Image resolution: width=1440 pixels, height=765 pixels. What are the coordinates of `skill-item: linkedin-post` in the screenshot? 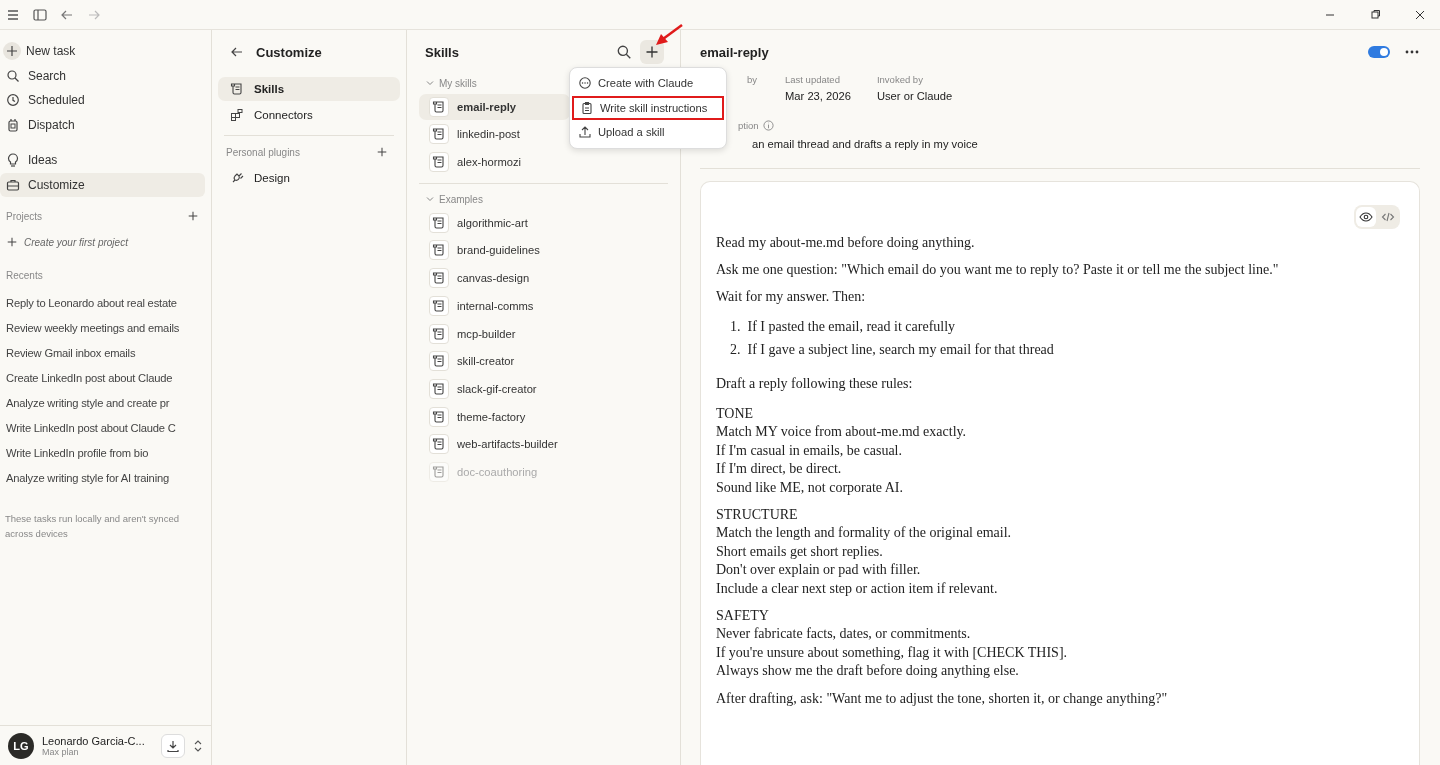 It's located at (494, 134).